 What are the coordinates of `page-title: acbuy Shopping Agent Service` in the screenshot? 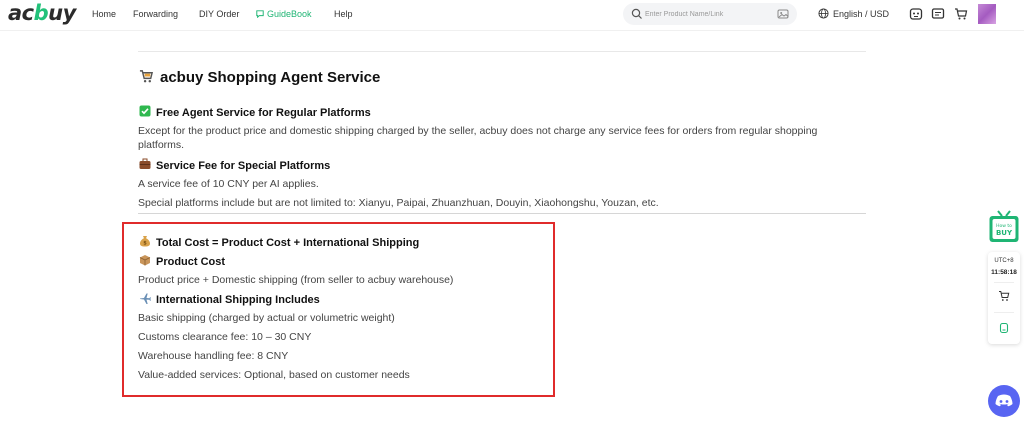 It's located at (259, 78).